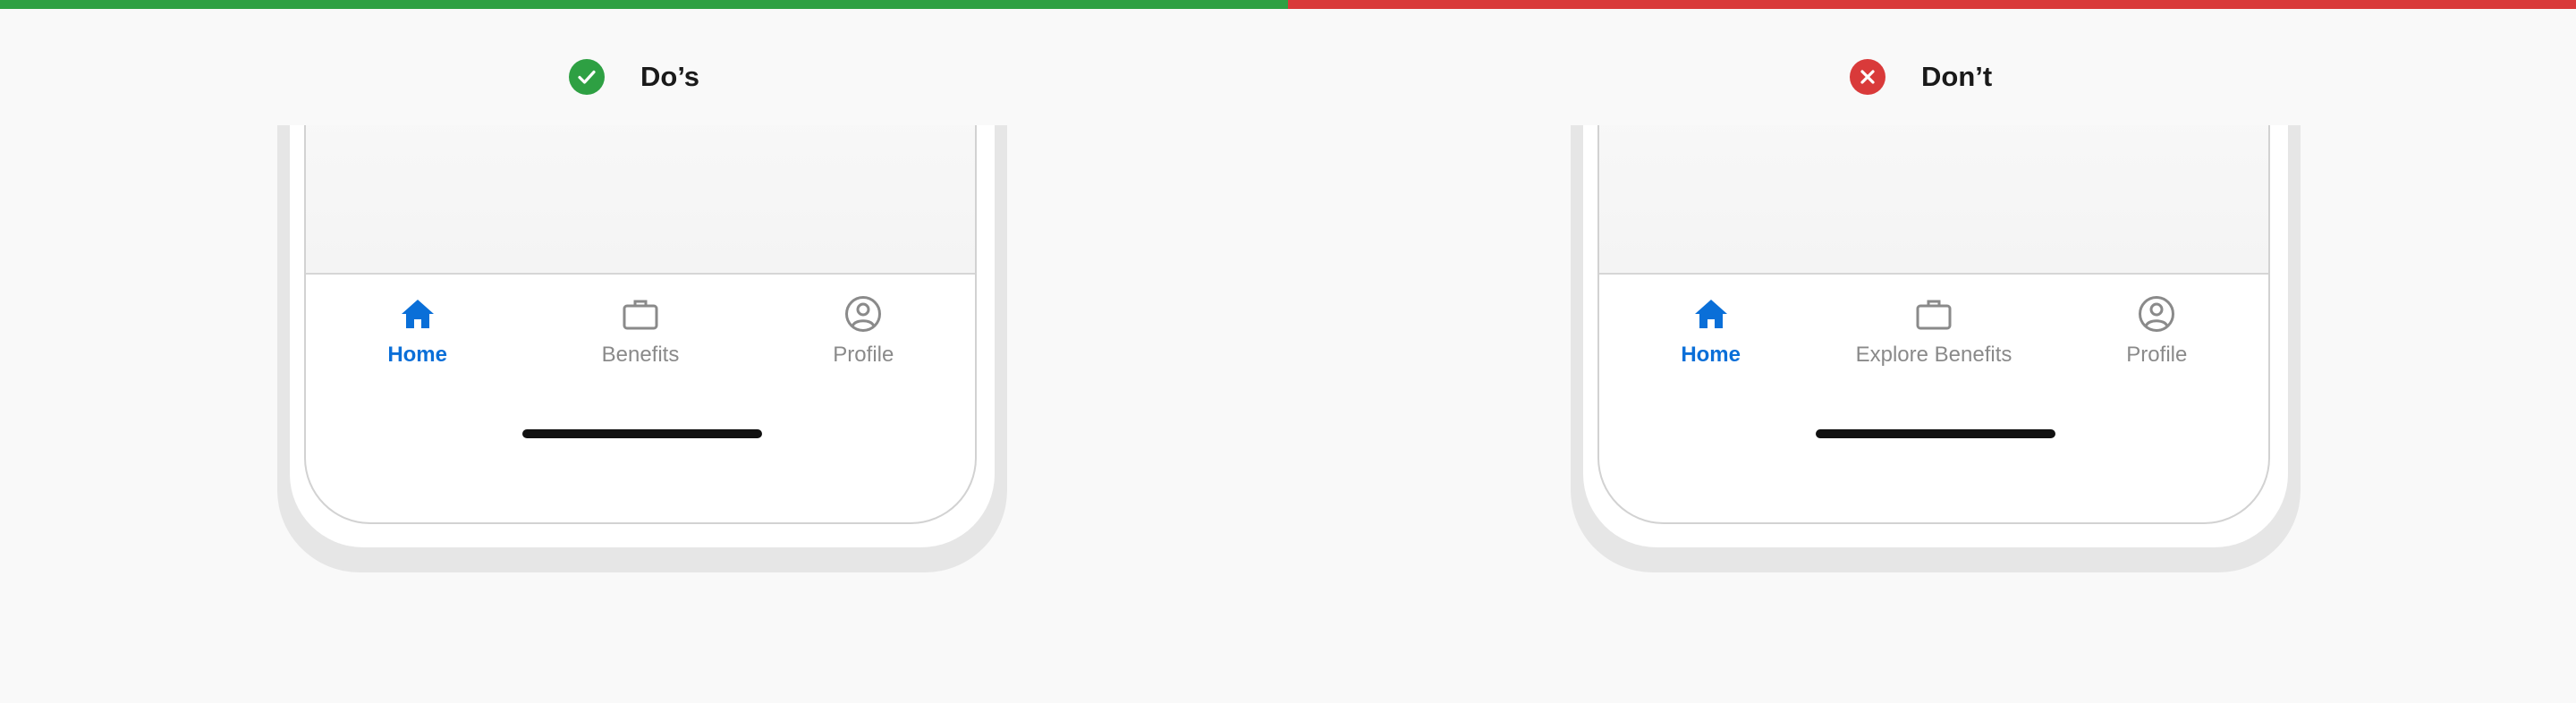 This screenshot has width=2576, height=703. I want to click on tab-explore-benefits-label: Explore Benefits, so click(1933, 355).